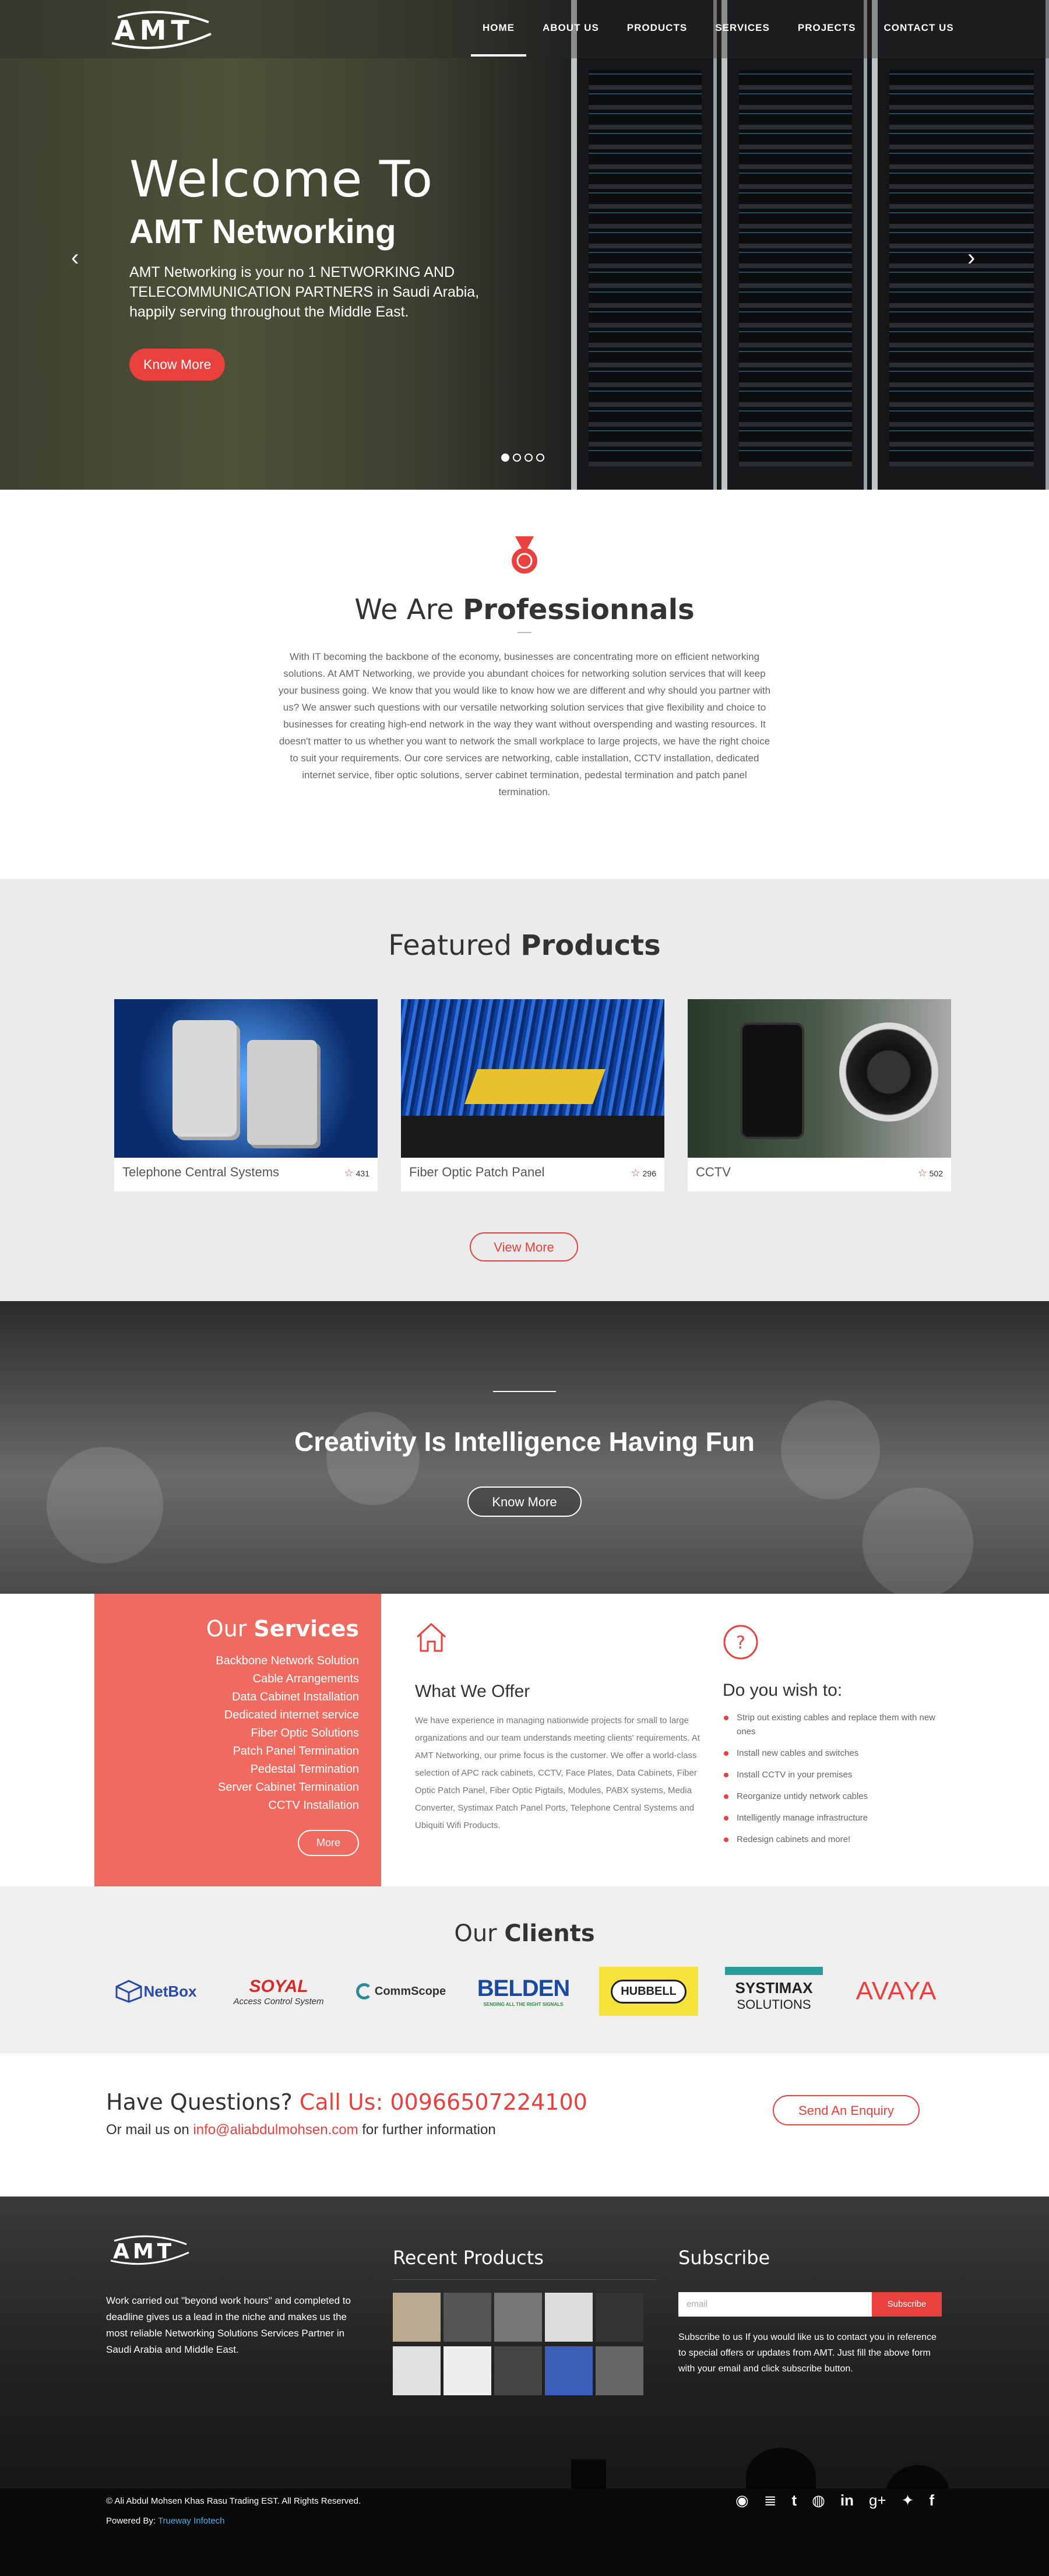 The image size is (1049, 2576). What do you see at coordinates (931, 2500) in the screenshot?
I see `facebook-icon: f` at bounding box center [931, 2500].